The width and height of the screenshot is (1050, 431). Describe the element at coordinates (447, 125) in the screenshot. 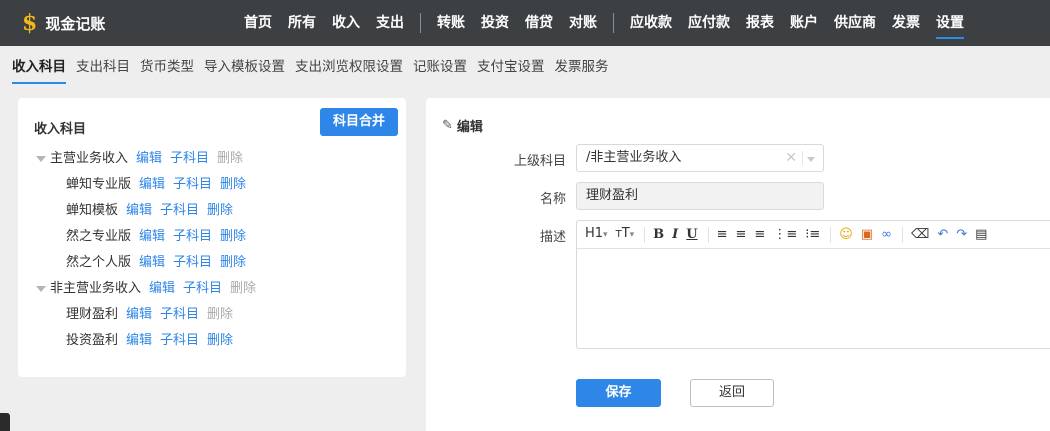

I see `pencil-icon: ✎` at that location.